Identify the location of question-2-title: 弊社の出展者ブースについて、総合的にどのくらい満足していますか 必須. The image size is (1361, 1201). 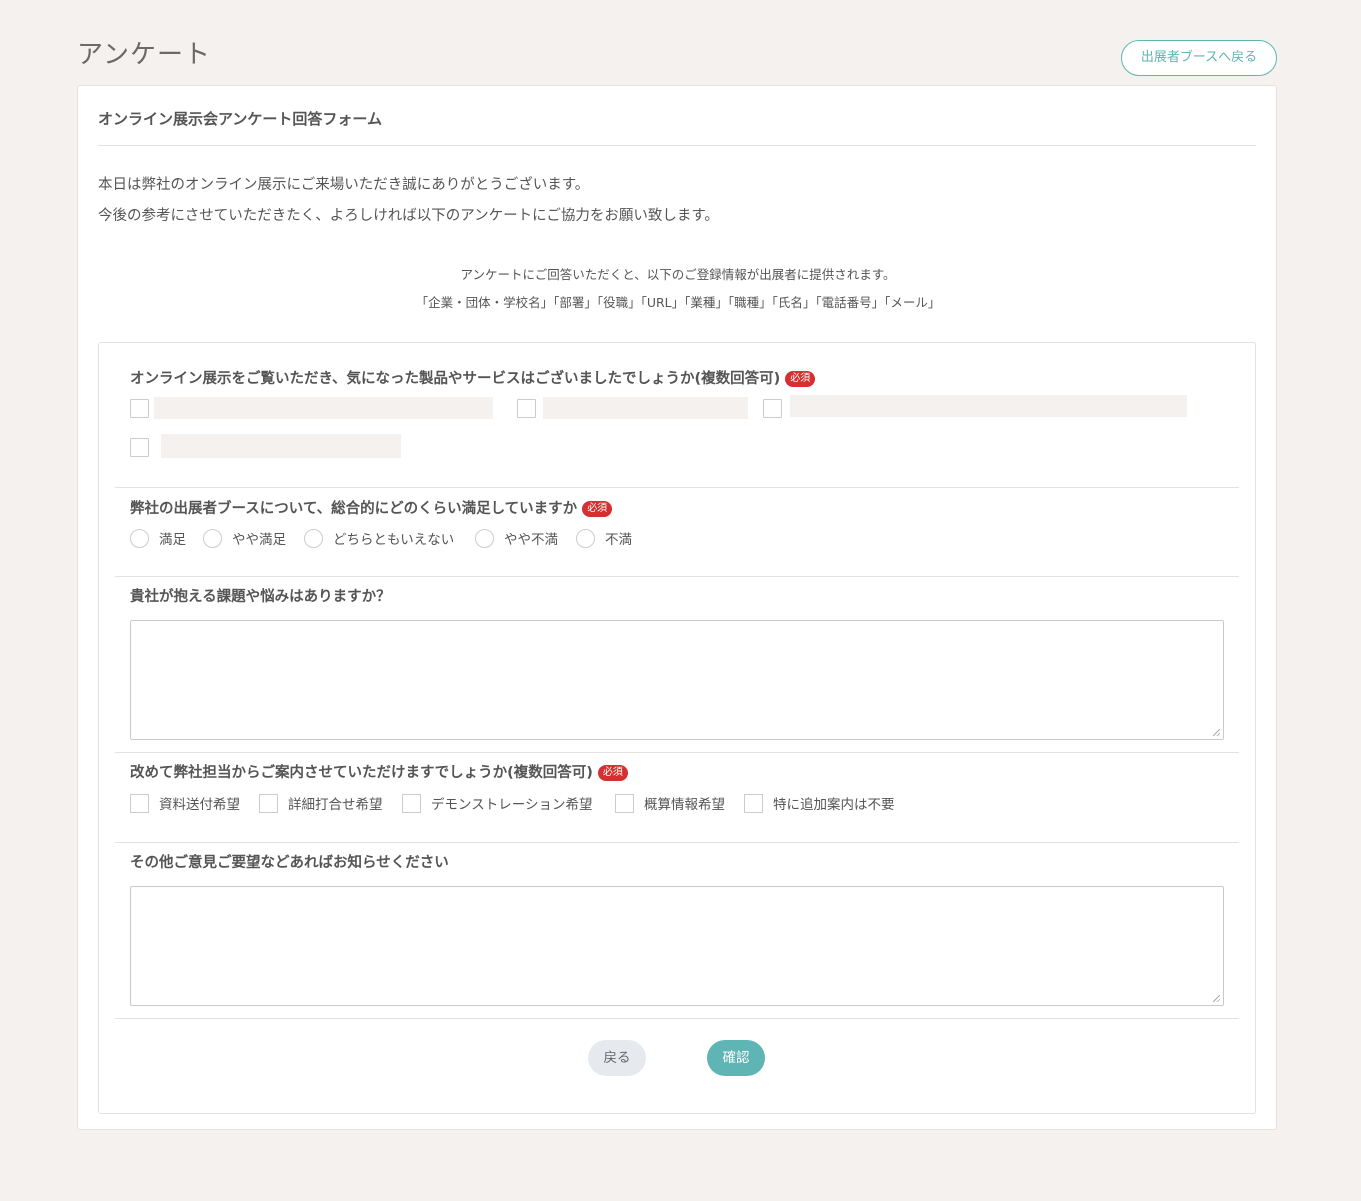
(371, 507).